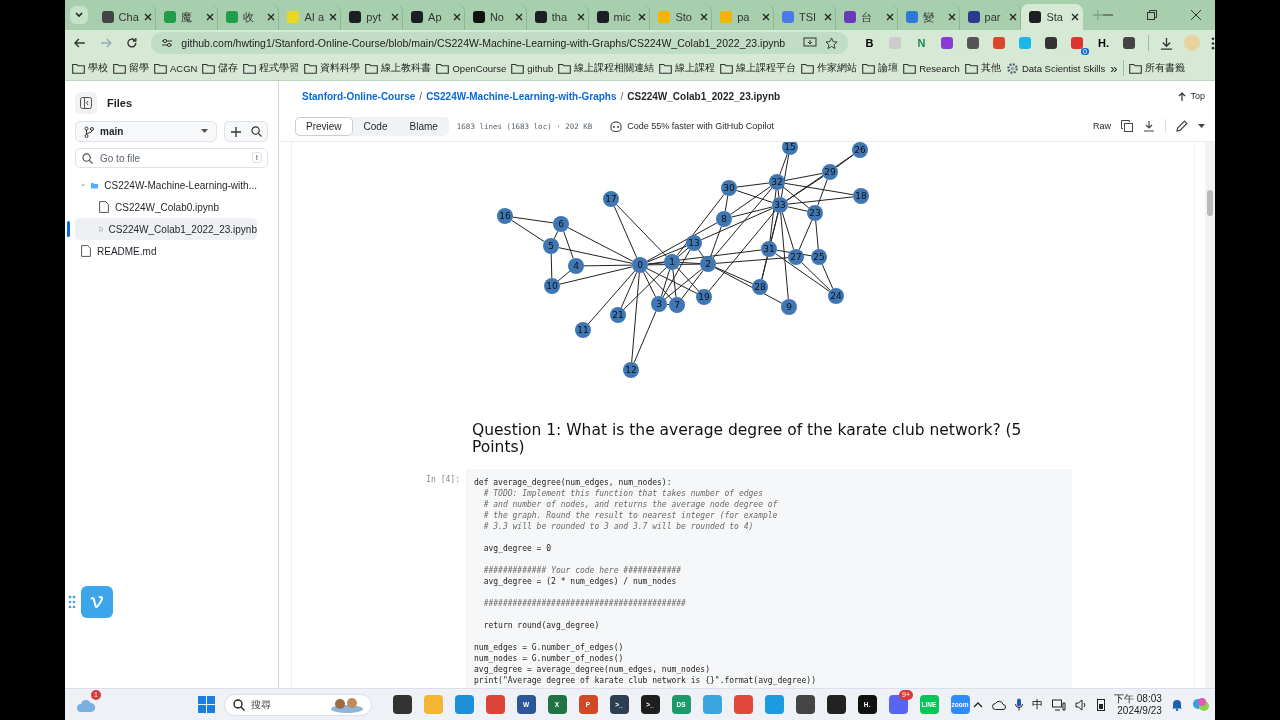 The height and width of the screenshot is (720, 1280). Describe the element at coordinates (1152, 15) in the screenshot. I see `restore-icon` at that location.